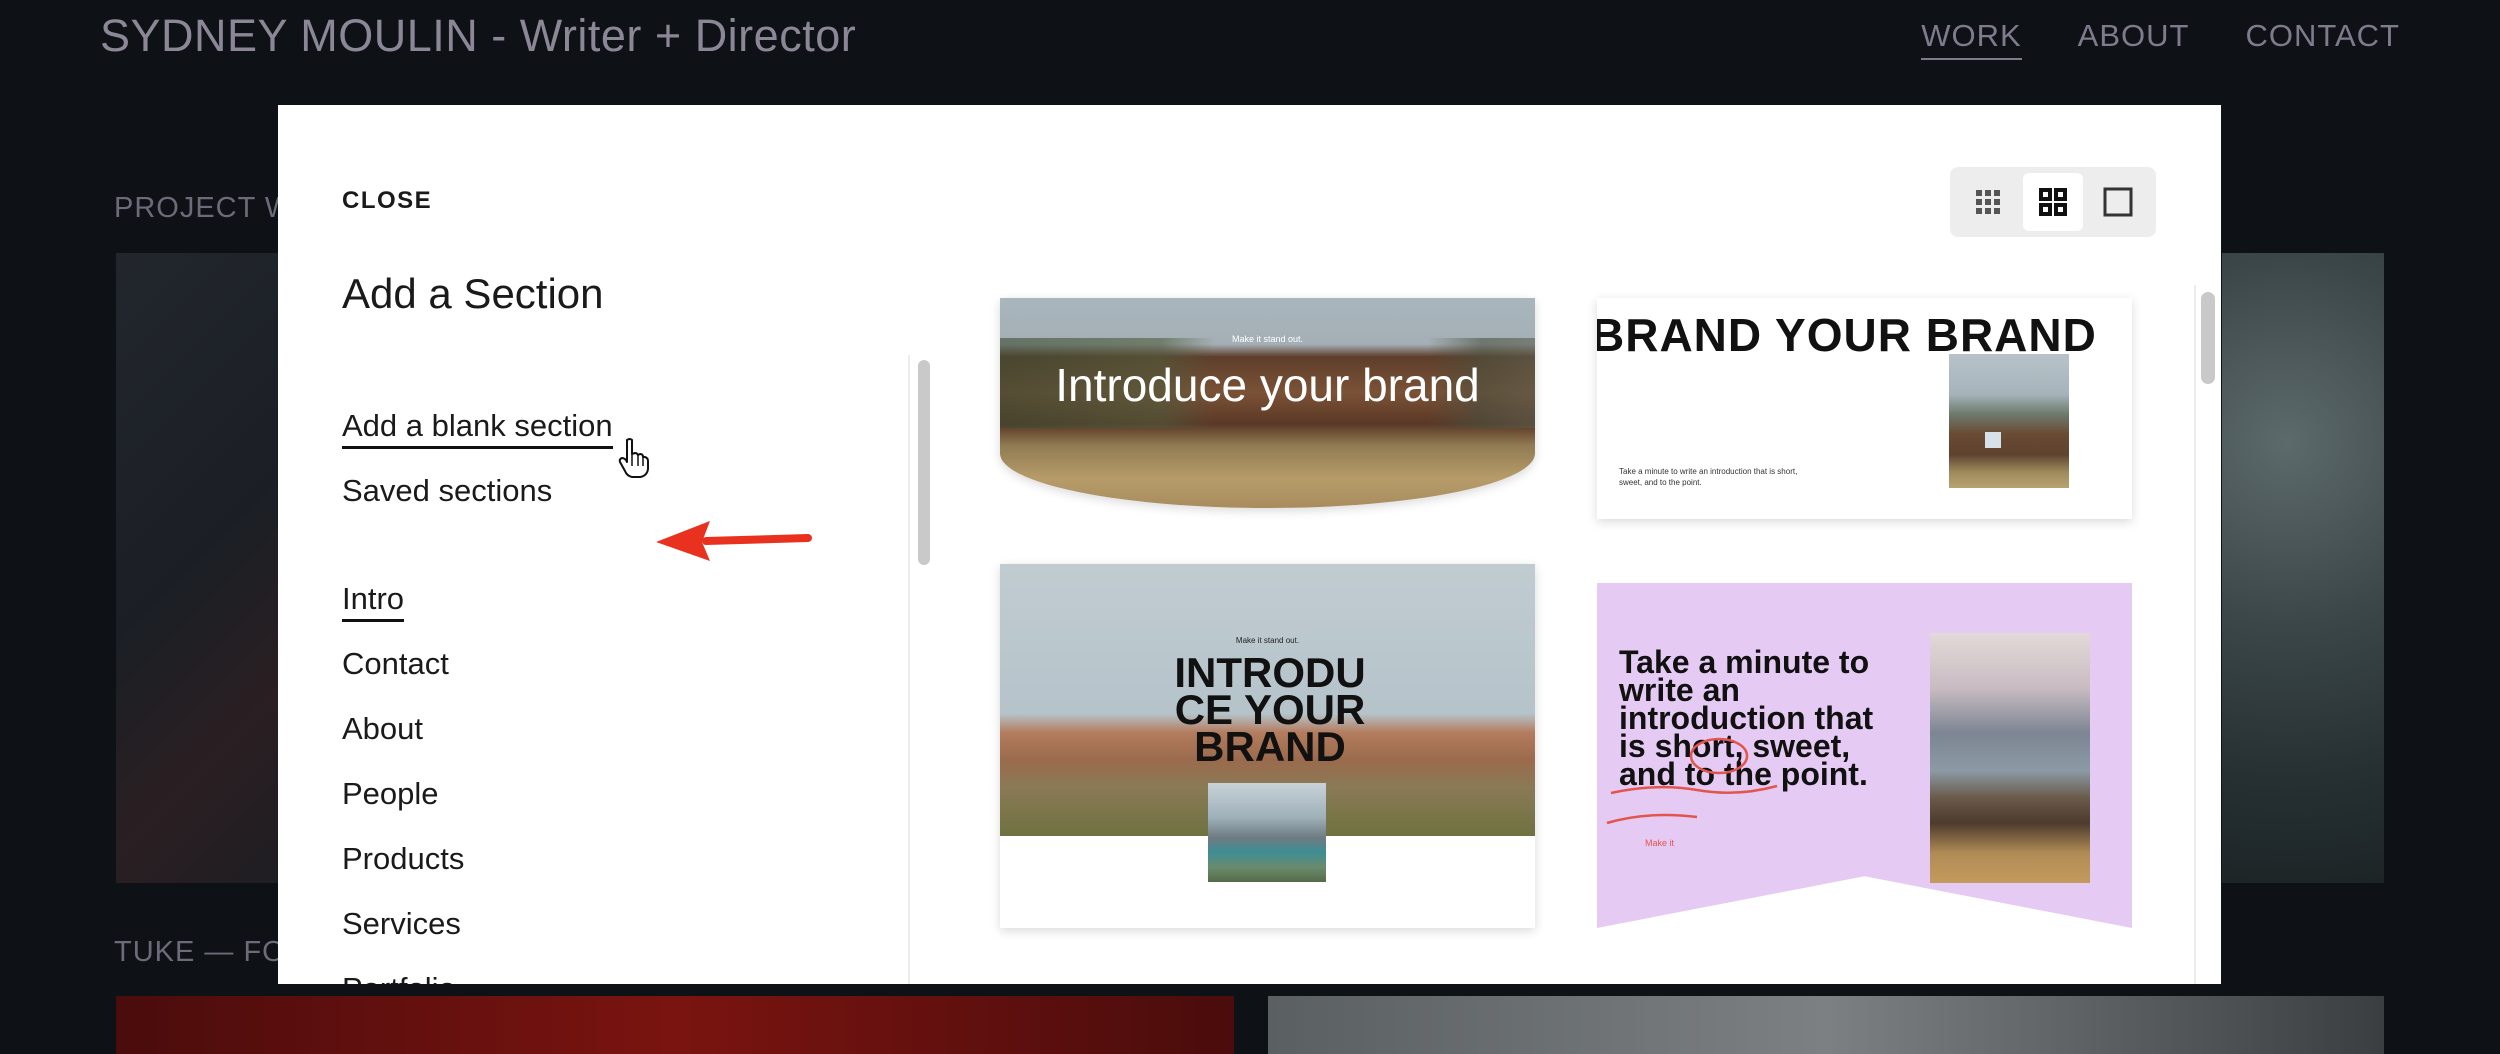 The image size is (2500, 1054). I want to click on left-panel-divider, so click(909, 669).